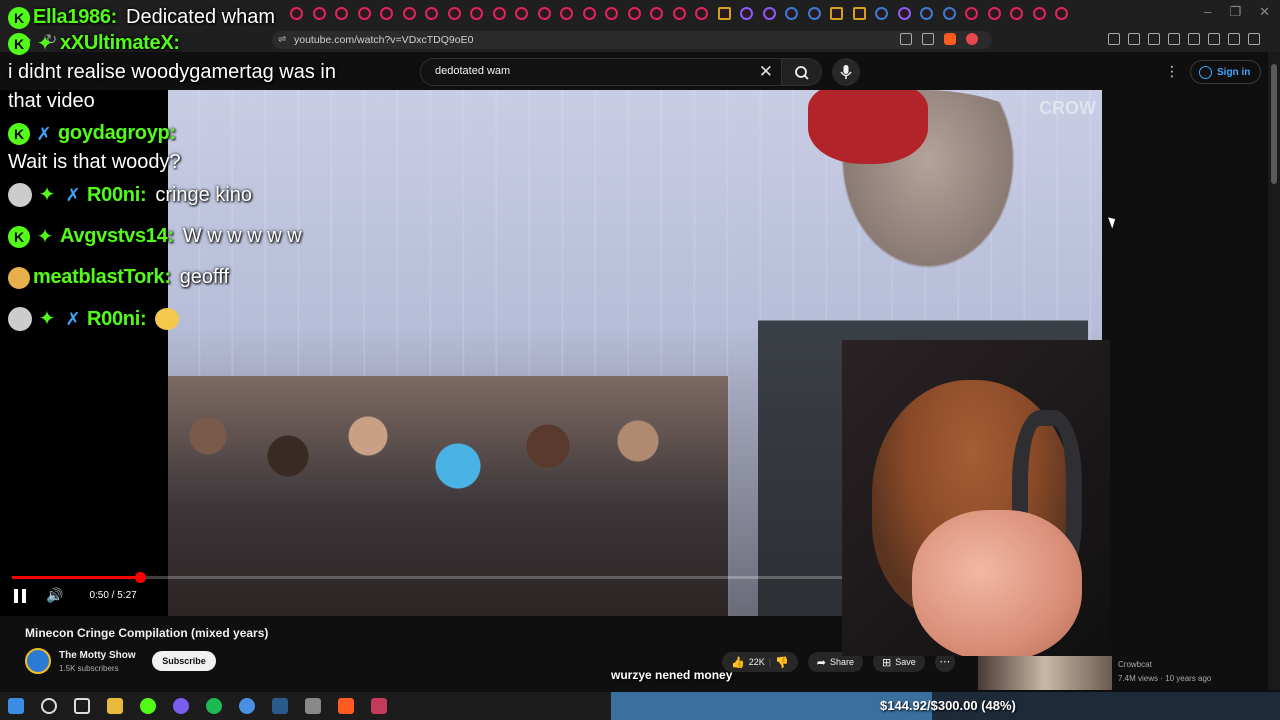 This screenshot has height=720, width=1280. I want to click on chrome-icon, so click(247, 706).